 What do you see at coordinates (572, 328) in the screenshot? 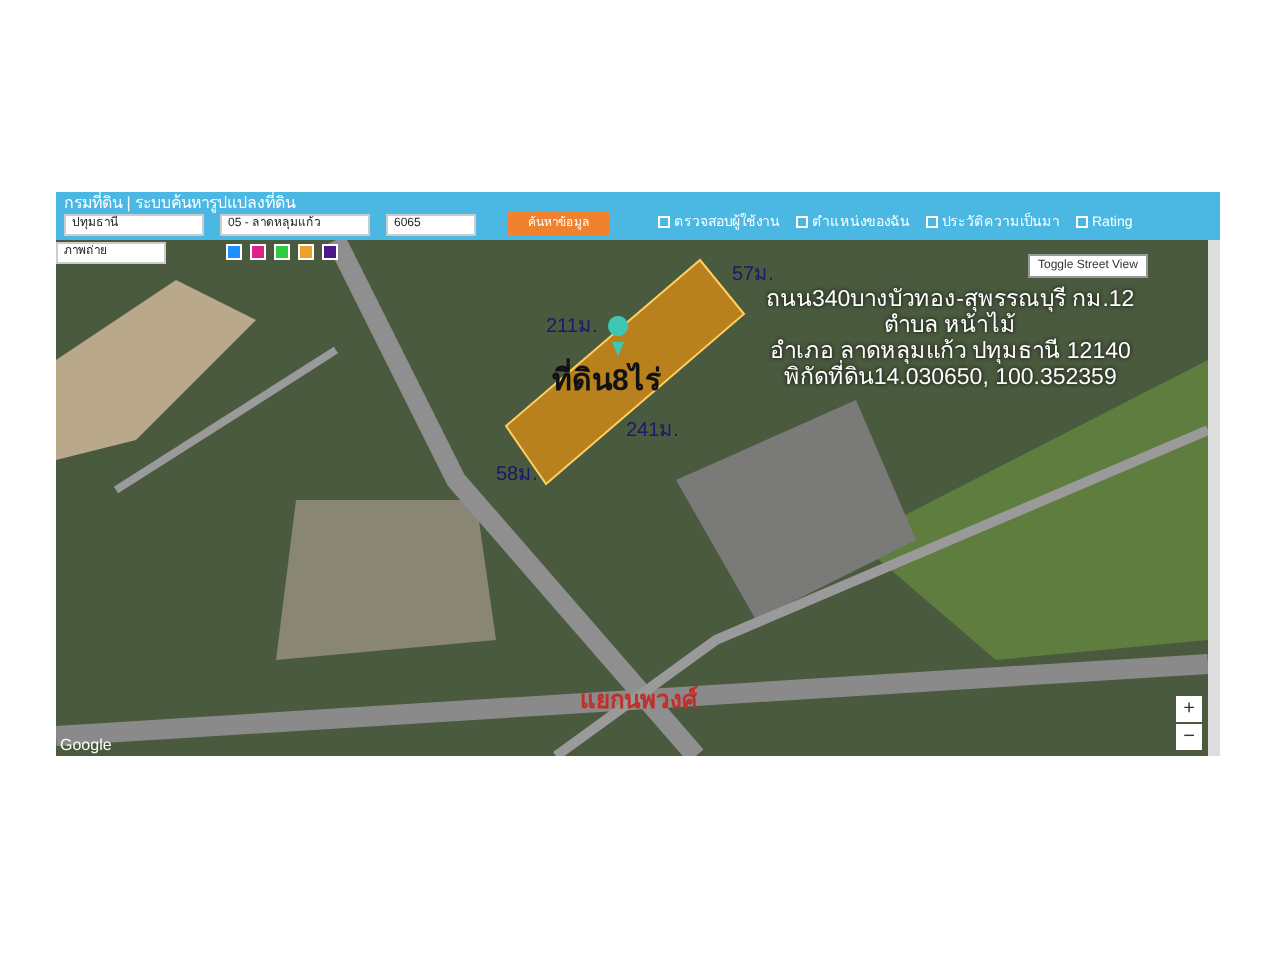
I see `side-length-label: 211ม.` at bounding box center [572, 328].